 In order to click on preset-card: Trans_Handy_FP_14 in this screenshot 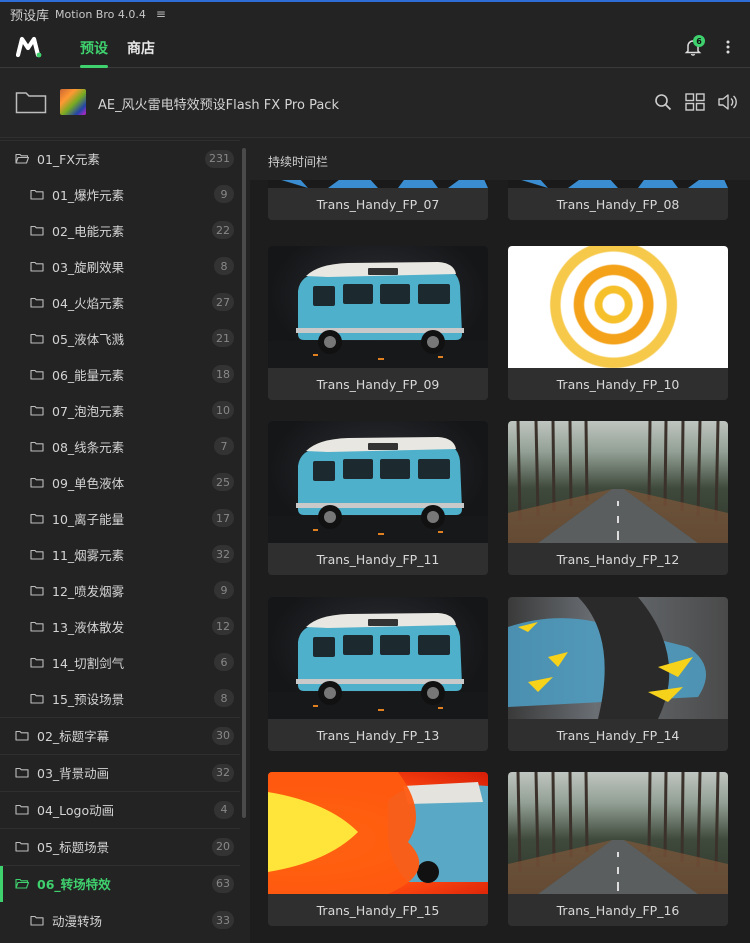, I will do `click(618, 674)`.